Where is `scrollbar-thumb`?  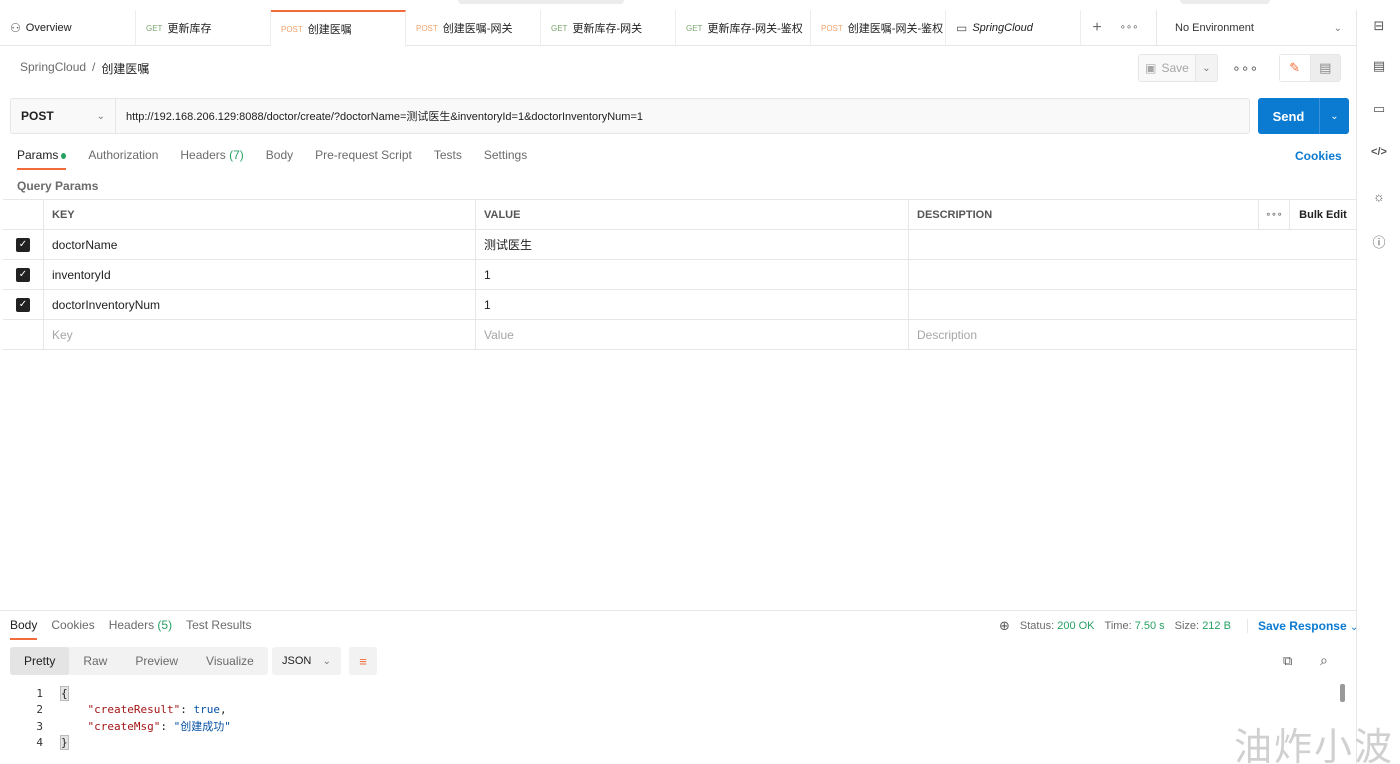
scrollbar-thumb is located at coordinates (1342, 693).